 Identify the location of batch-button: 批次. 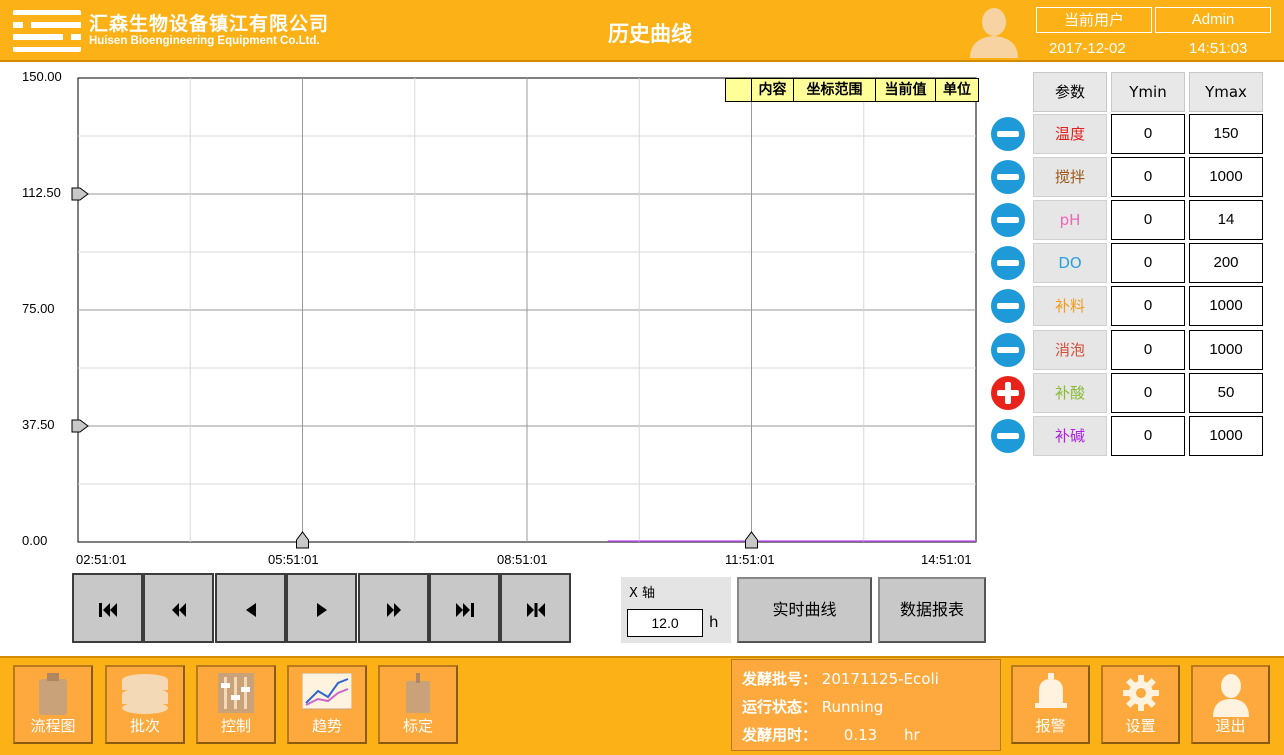
(145, 704).